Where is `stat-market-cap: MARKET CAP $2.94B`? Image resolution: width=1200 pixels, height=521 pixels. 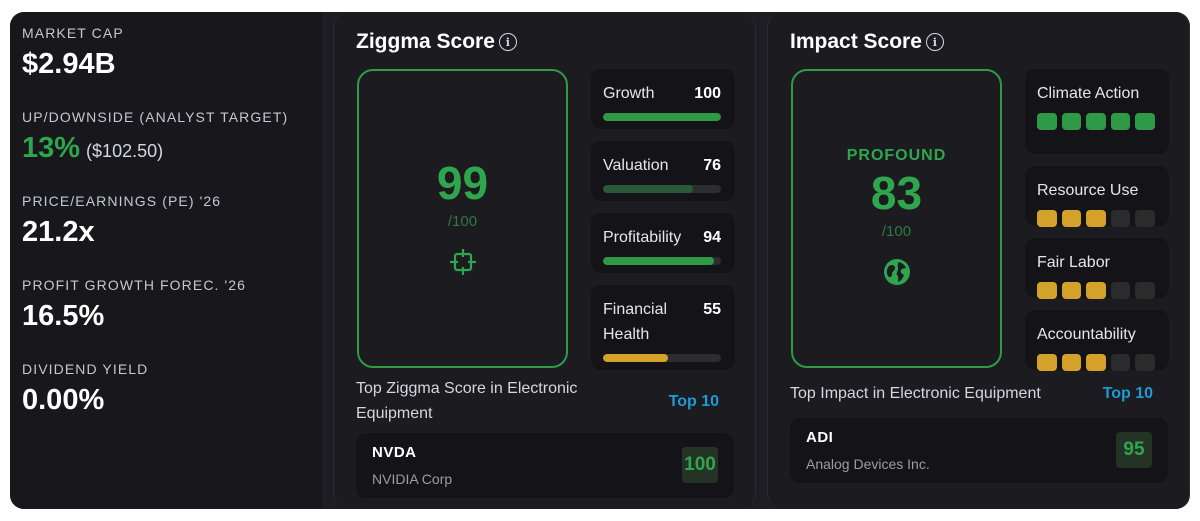 stat-market-cap: MARKET CAP $2.94B is located at coordinates (172, 57).